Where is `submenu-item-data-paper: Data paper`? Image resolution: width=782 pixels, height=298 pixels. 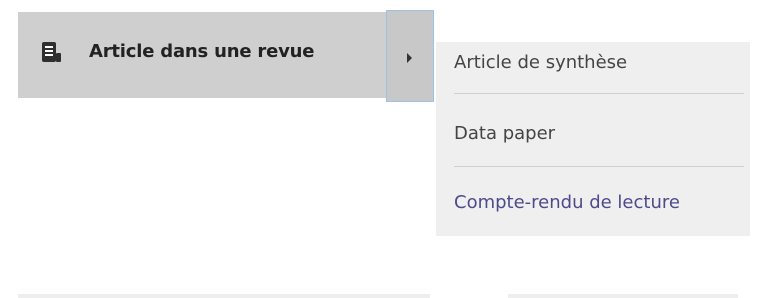
submenu-item-data-paper: Data paper is located at coordinates (504, 133).